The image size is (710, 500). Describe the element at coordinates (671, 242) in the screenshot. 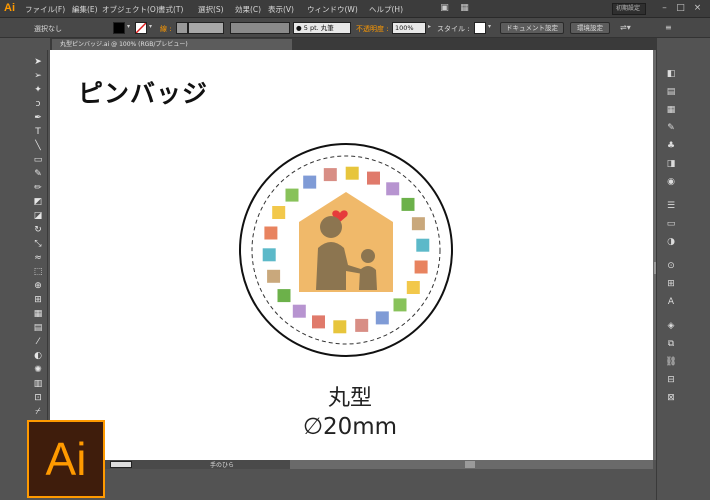

I see `transparency-icon: ◑` at that location.